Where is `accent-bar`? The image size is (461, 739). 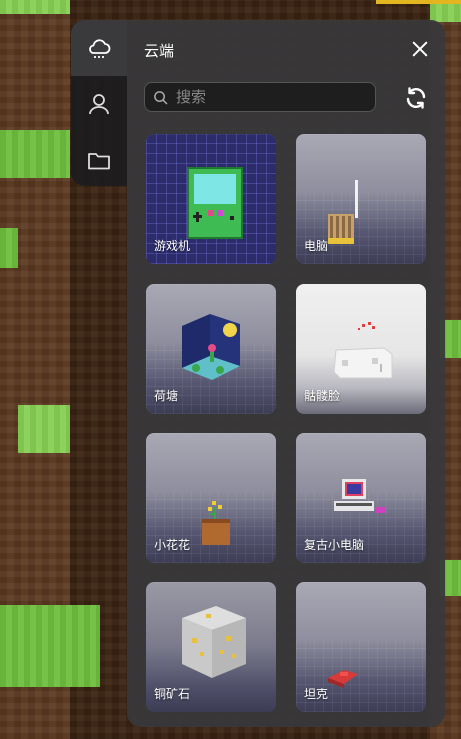 accent-bar is located at coordinates (418, 2).